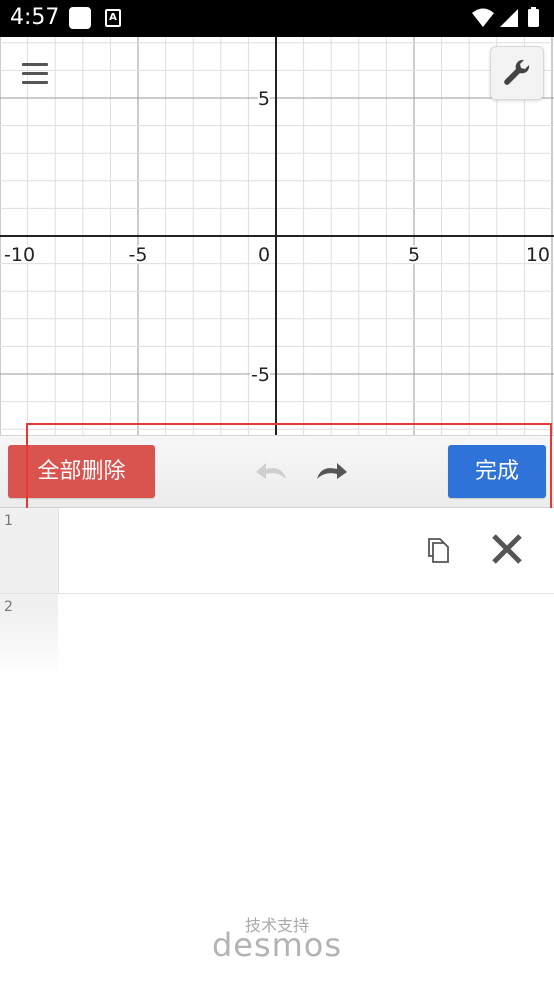 Image resolution: width=554 pixels, height=984 pixels. I want to click on x-tick-label: 10, so click(538, 255).